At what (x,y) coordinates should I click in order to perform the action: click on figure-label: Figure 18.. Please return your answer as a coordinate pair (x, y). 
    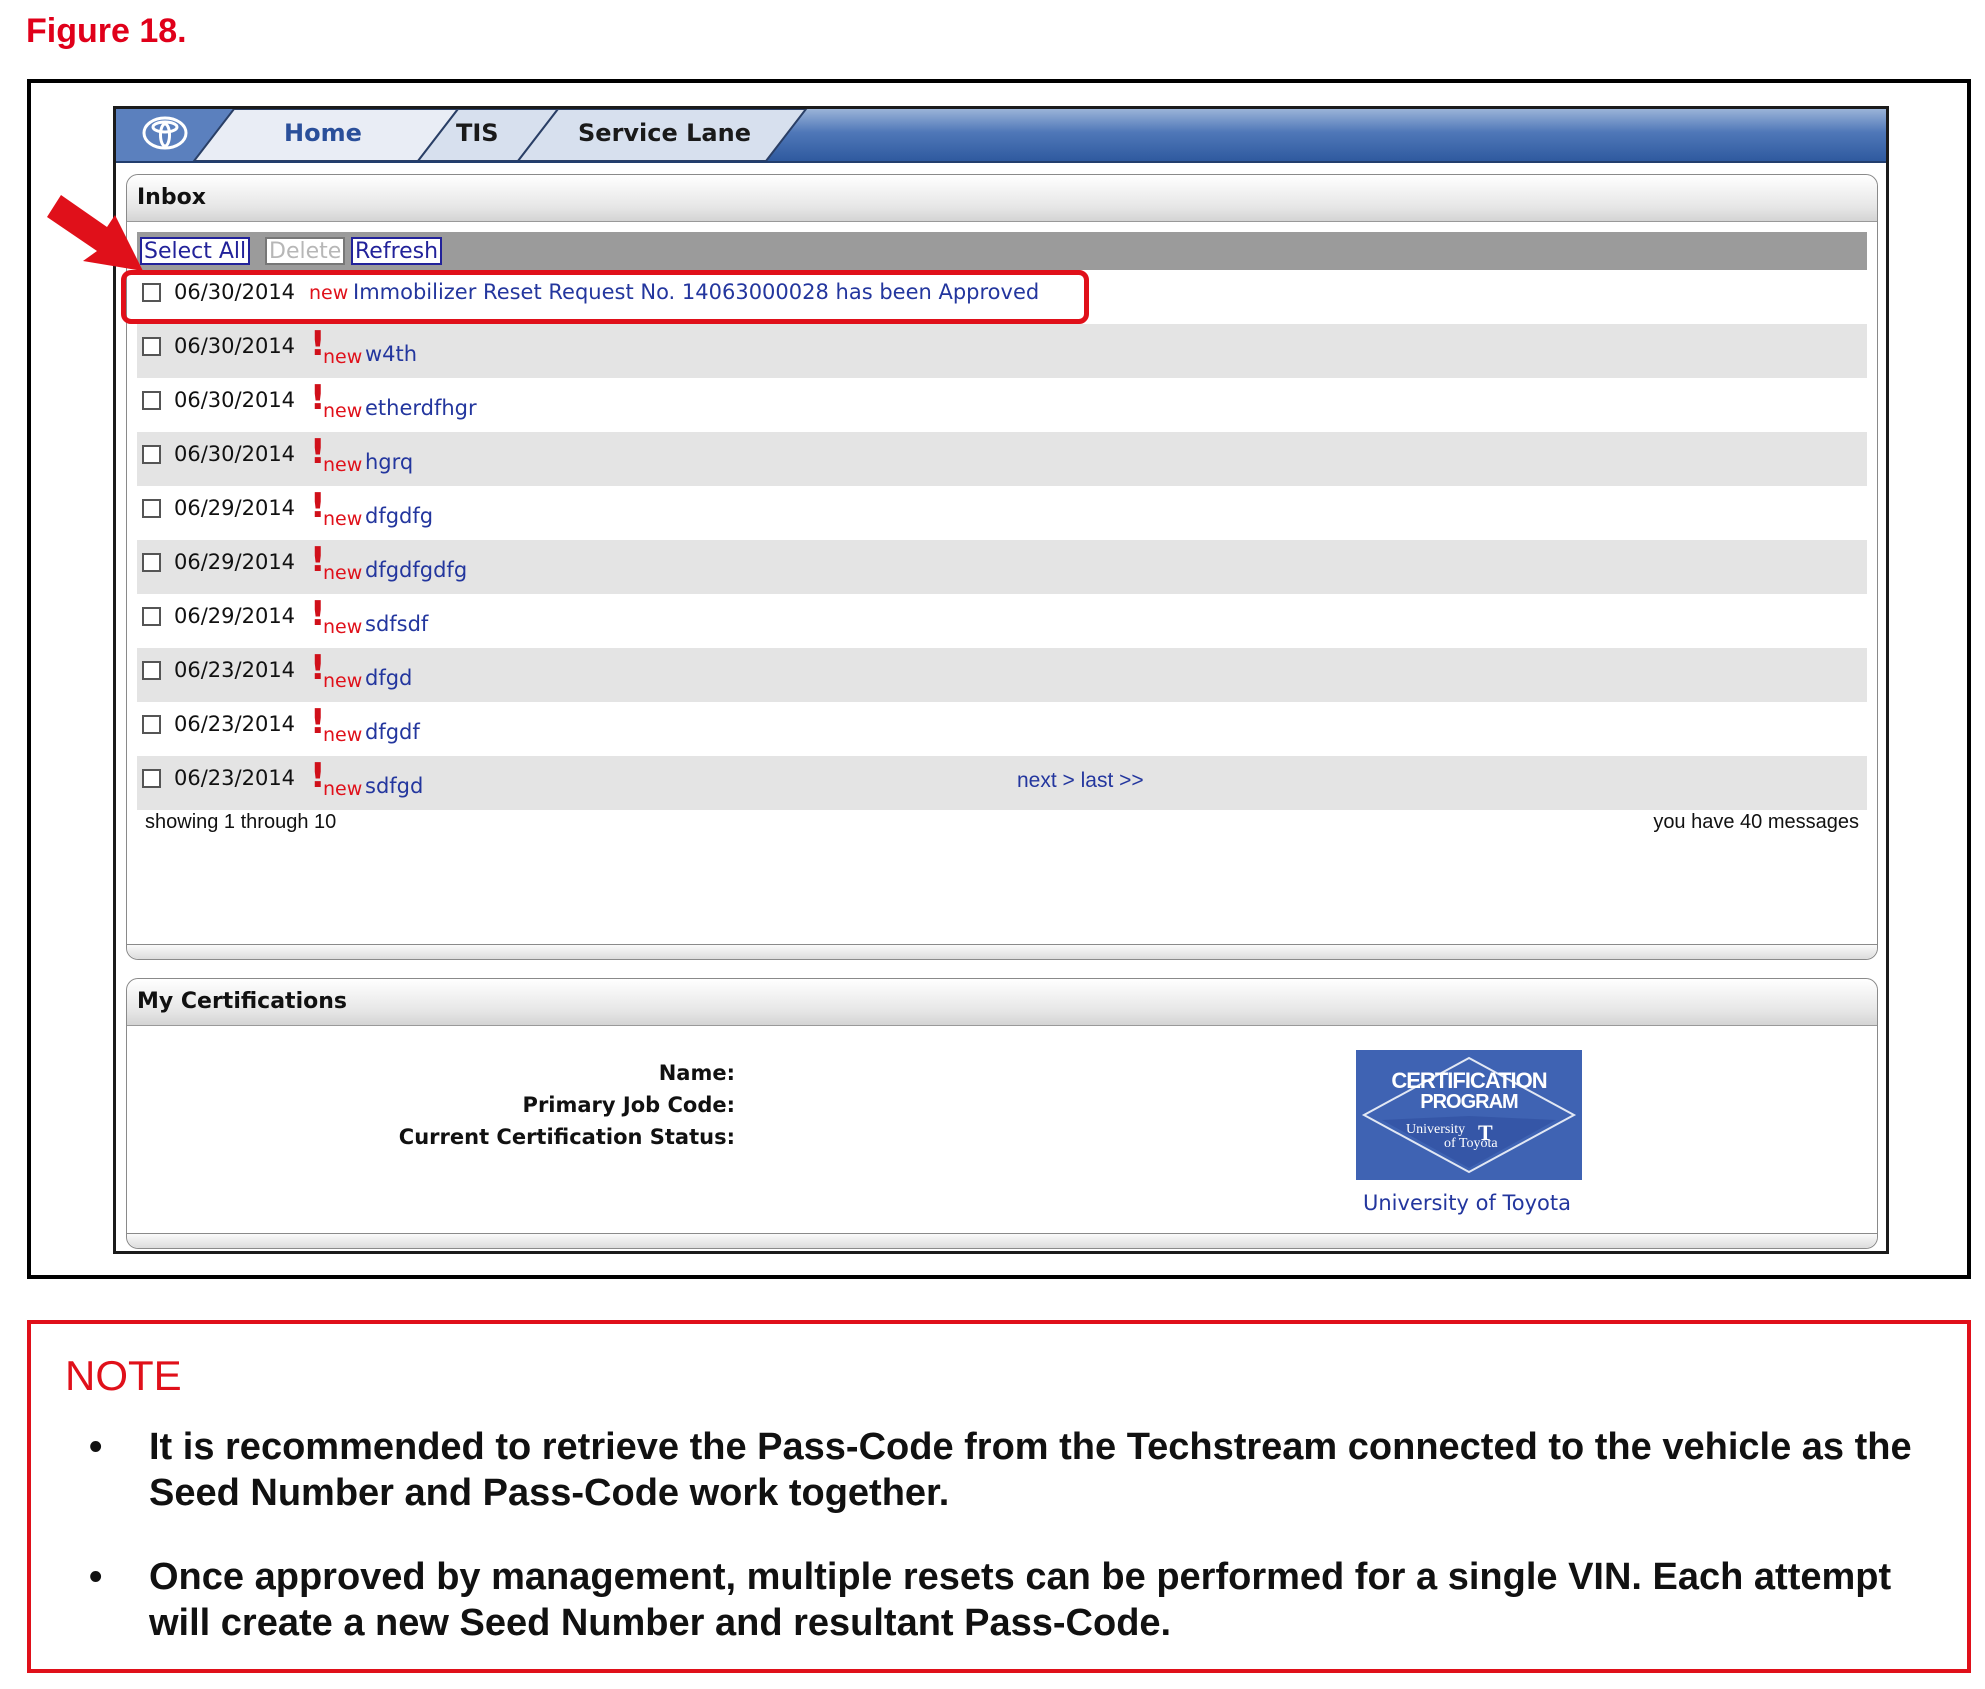
    Looking at the image, I should click on (106, 31).